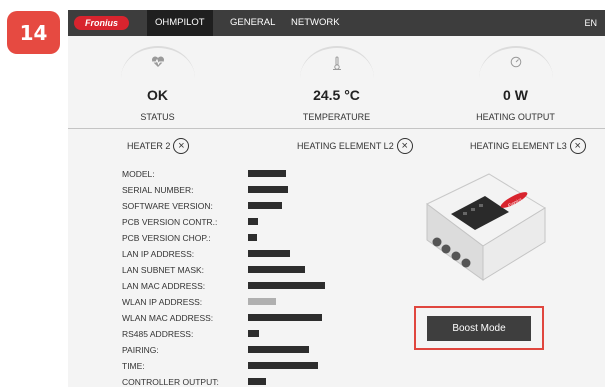 The width and height of the screenshot is (605, 387). What do you see at coordinates (336, 95) in the screenshot?
I see `temperature-value: 24.5 °C` at bounding box center [336, 95].